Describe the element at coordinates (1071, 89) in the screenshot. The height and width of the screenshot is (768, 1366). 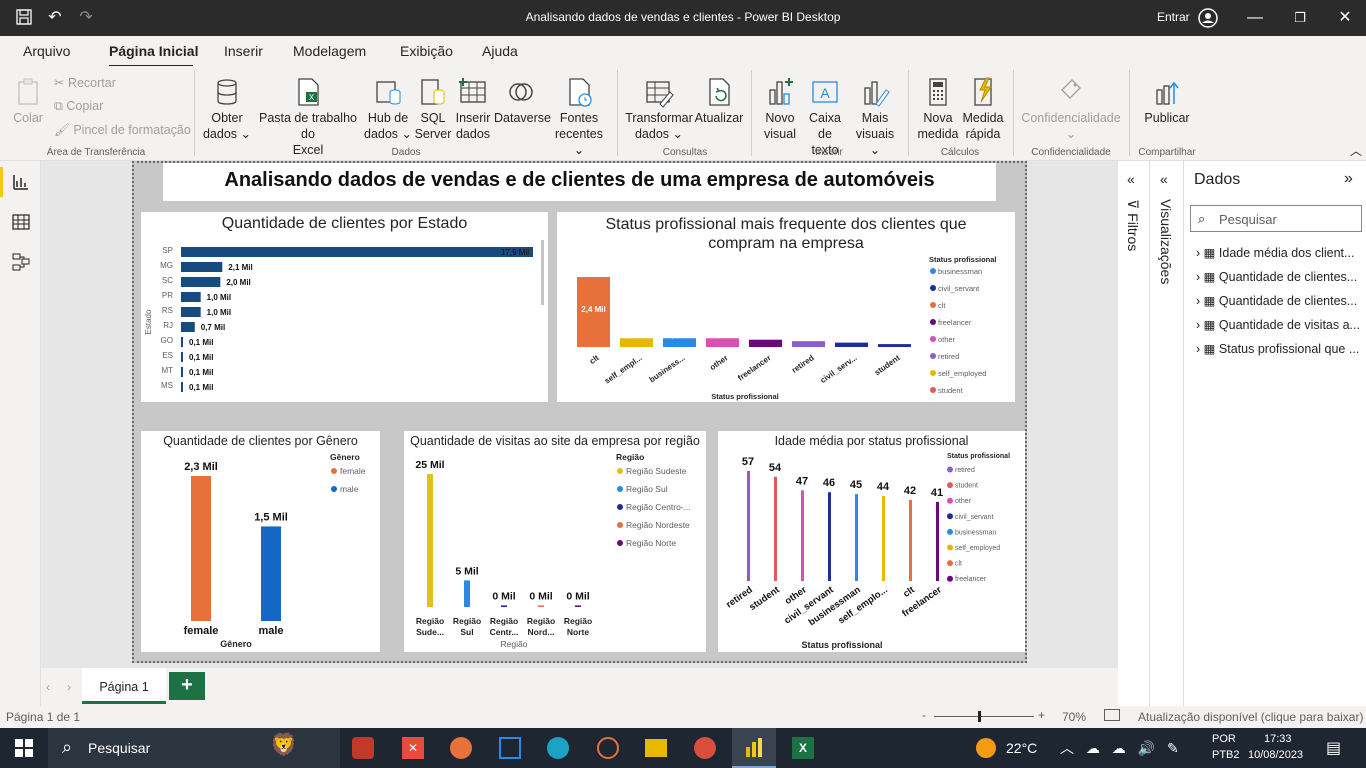
I see `sensitivity-icon` at that location.